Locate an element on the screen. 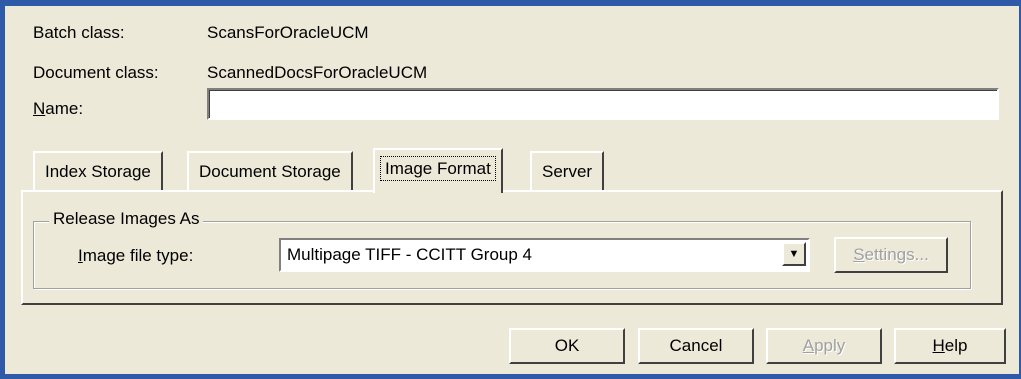  name-label-mnemonic: N is located at coordinates (39, 108).